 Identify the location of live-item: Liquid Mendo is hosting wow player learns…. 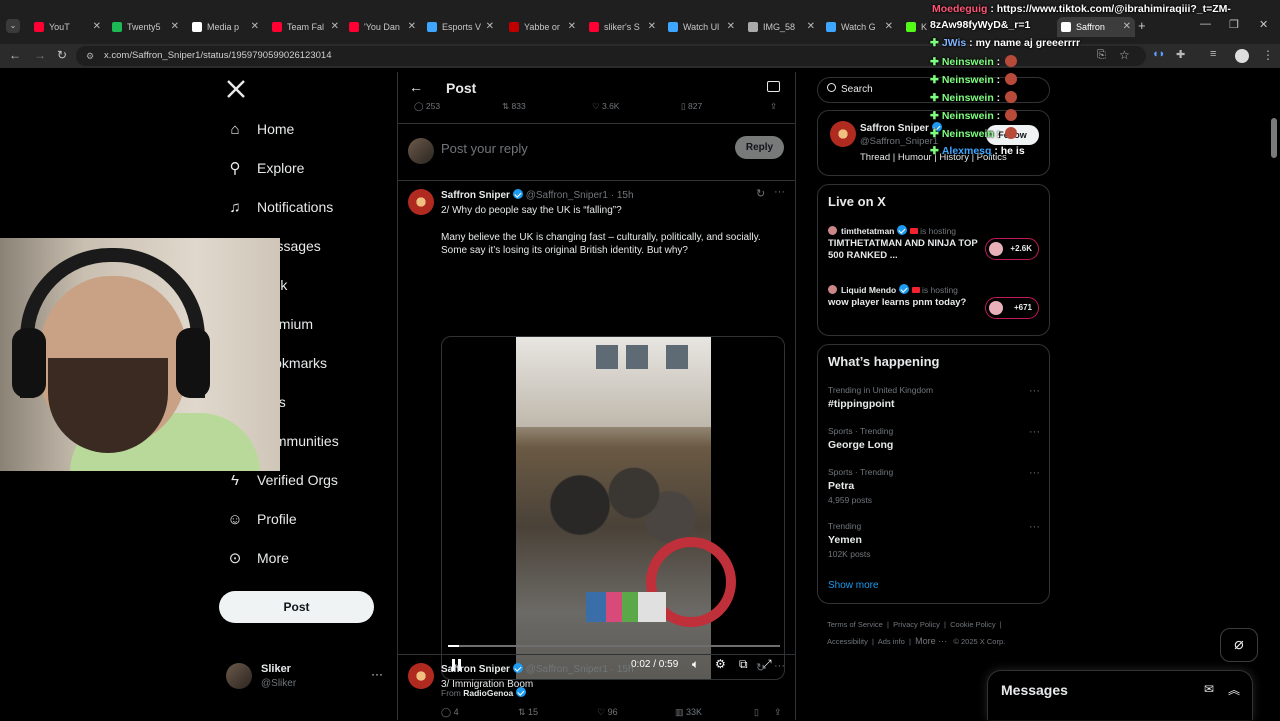
(934, 307).